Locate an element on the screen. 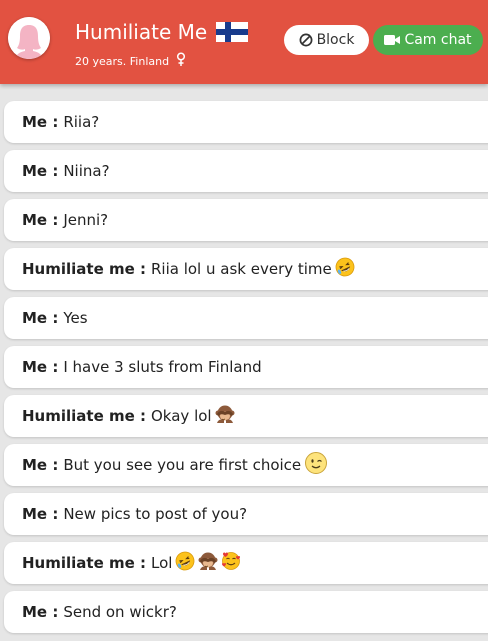 This screenshot has width=488, height=641. cam-chat-button: Cam chat is located at coordinates (428, 40).